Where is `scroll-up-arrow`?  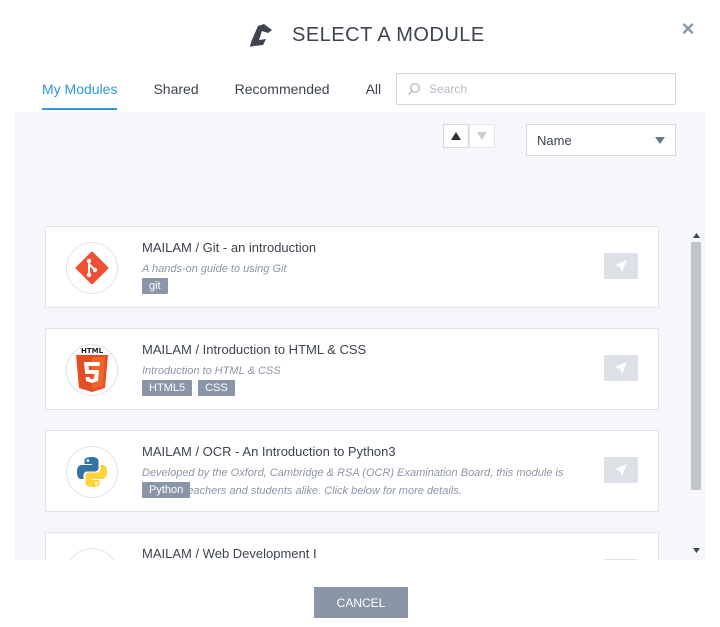 scroll-up-arrow is located at coordinates (696, 235).